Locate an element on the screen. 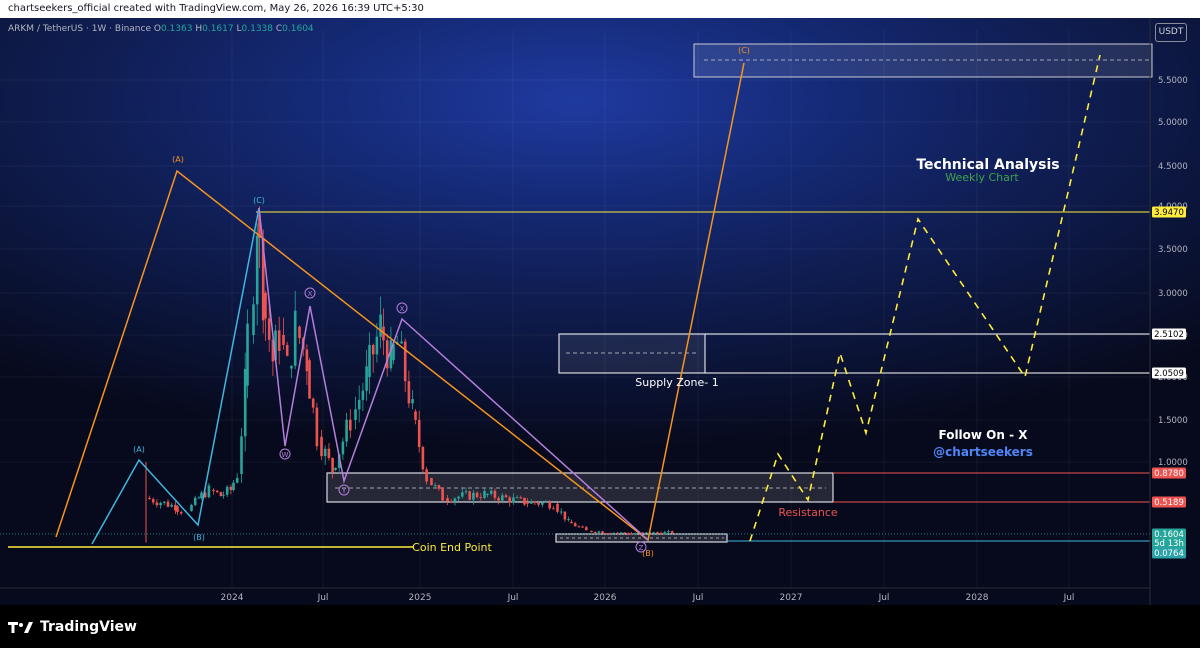 This screenshot has width=1200, height=648. orange-wave-label-a: (A) is located at coordinates (178, 159).